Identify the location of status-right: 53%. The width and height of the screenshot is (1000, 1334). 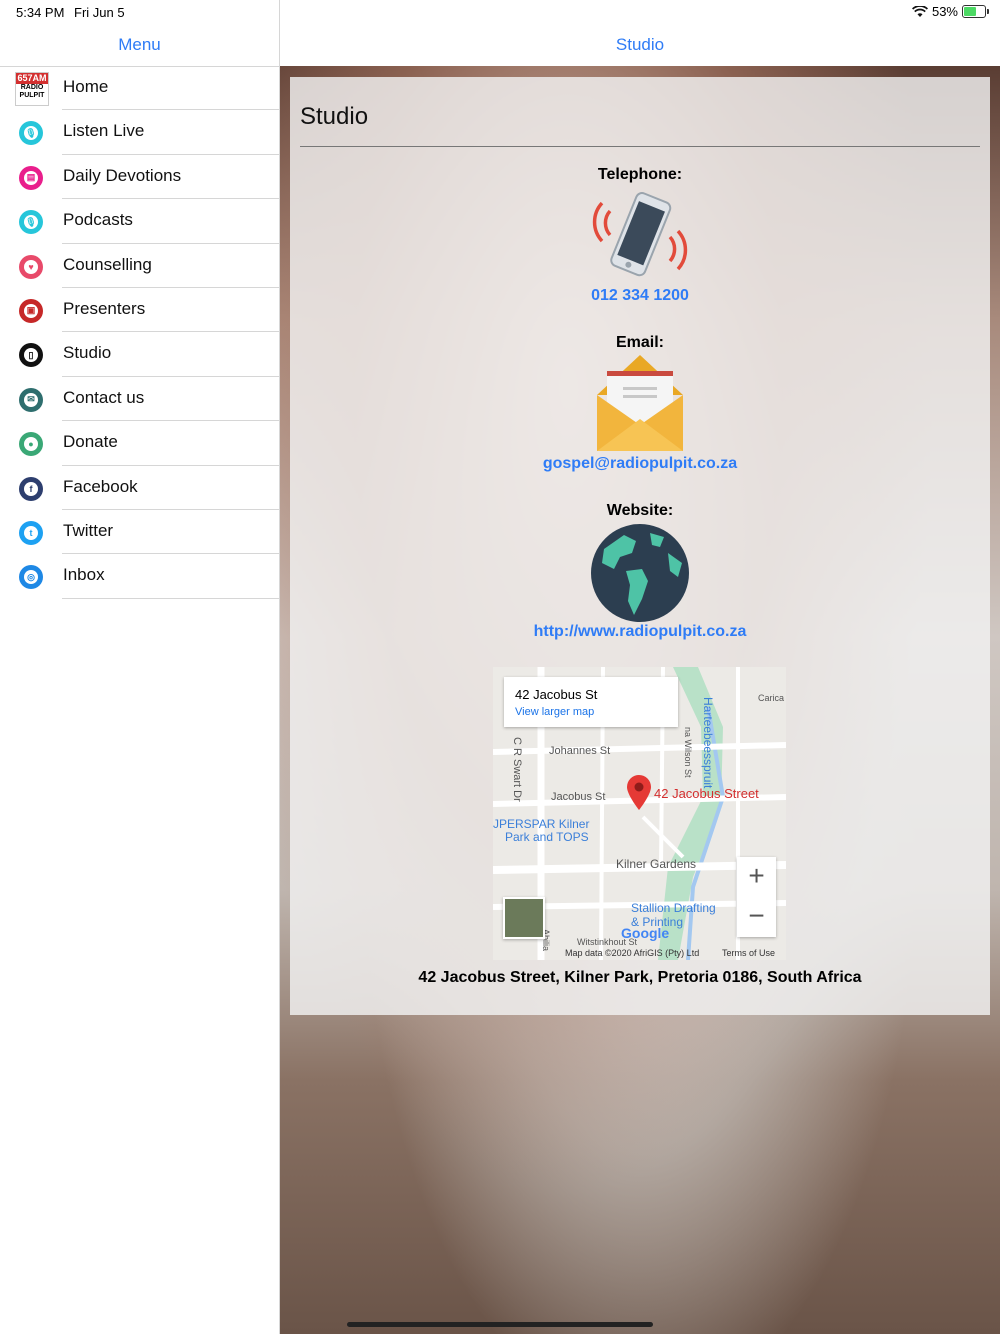
(950, 11).